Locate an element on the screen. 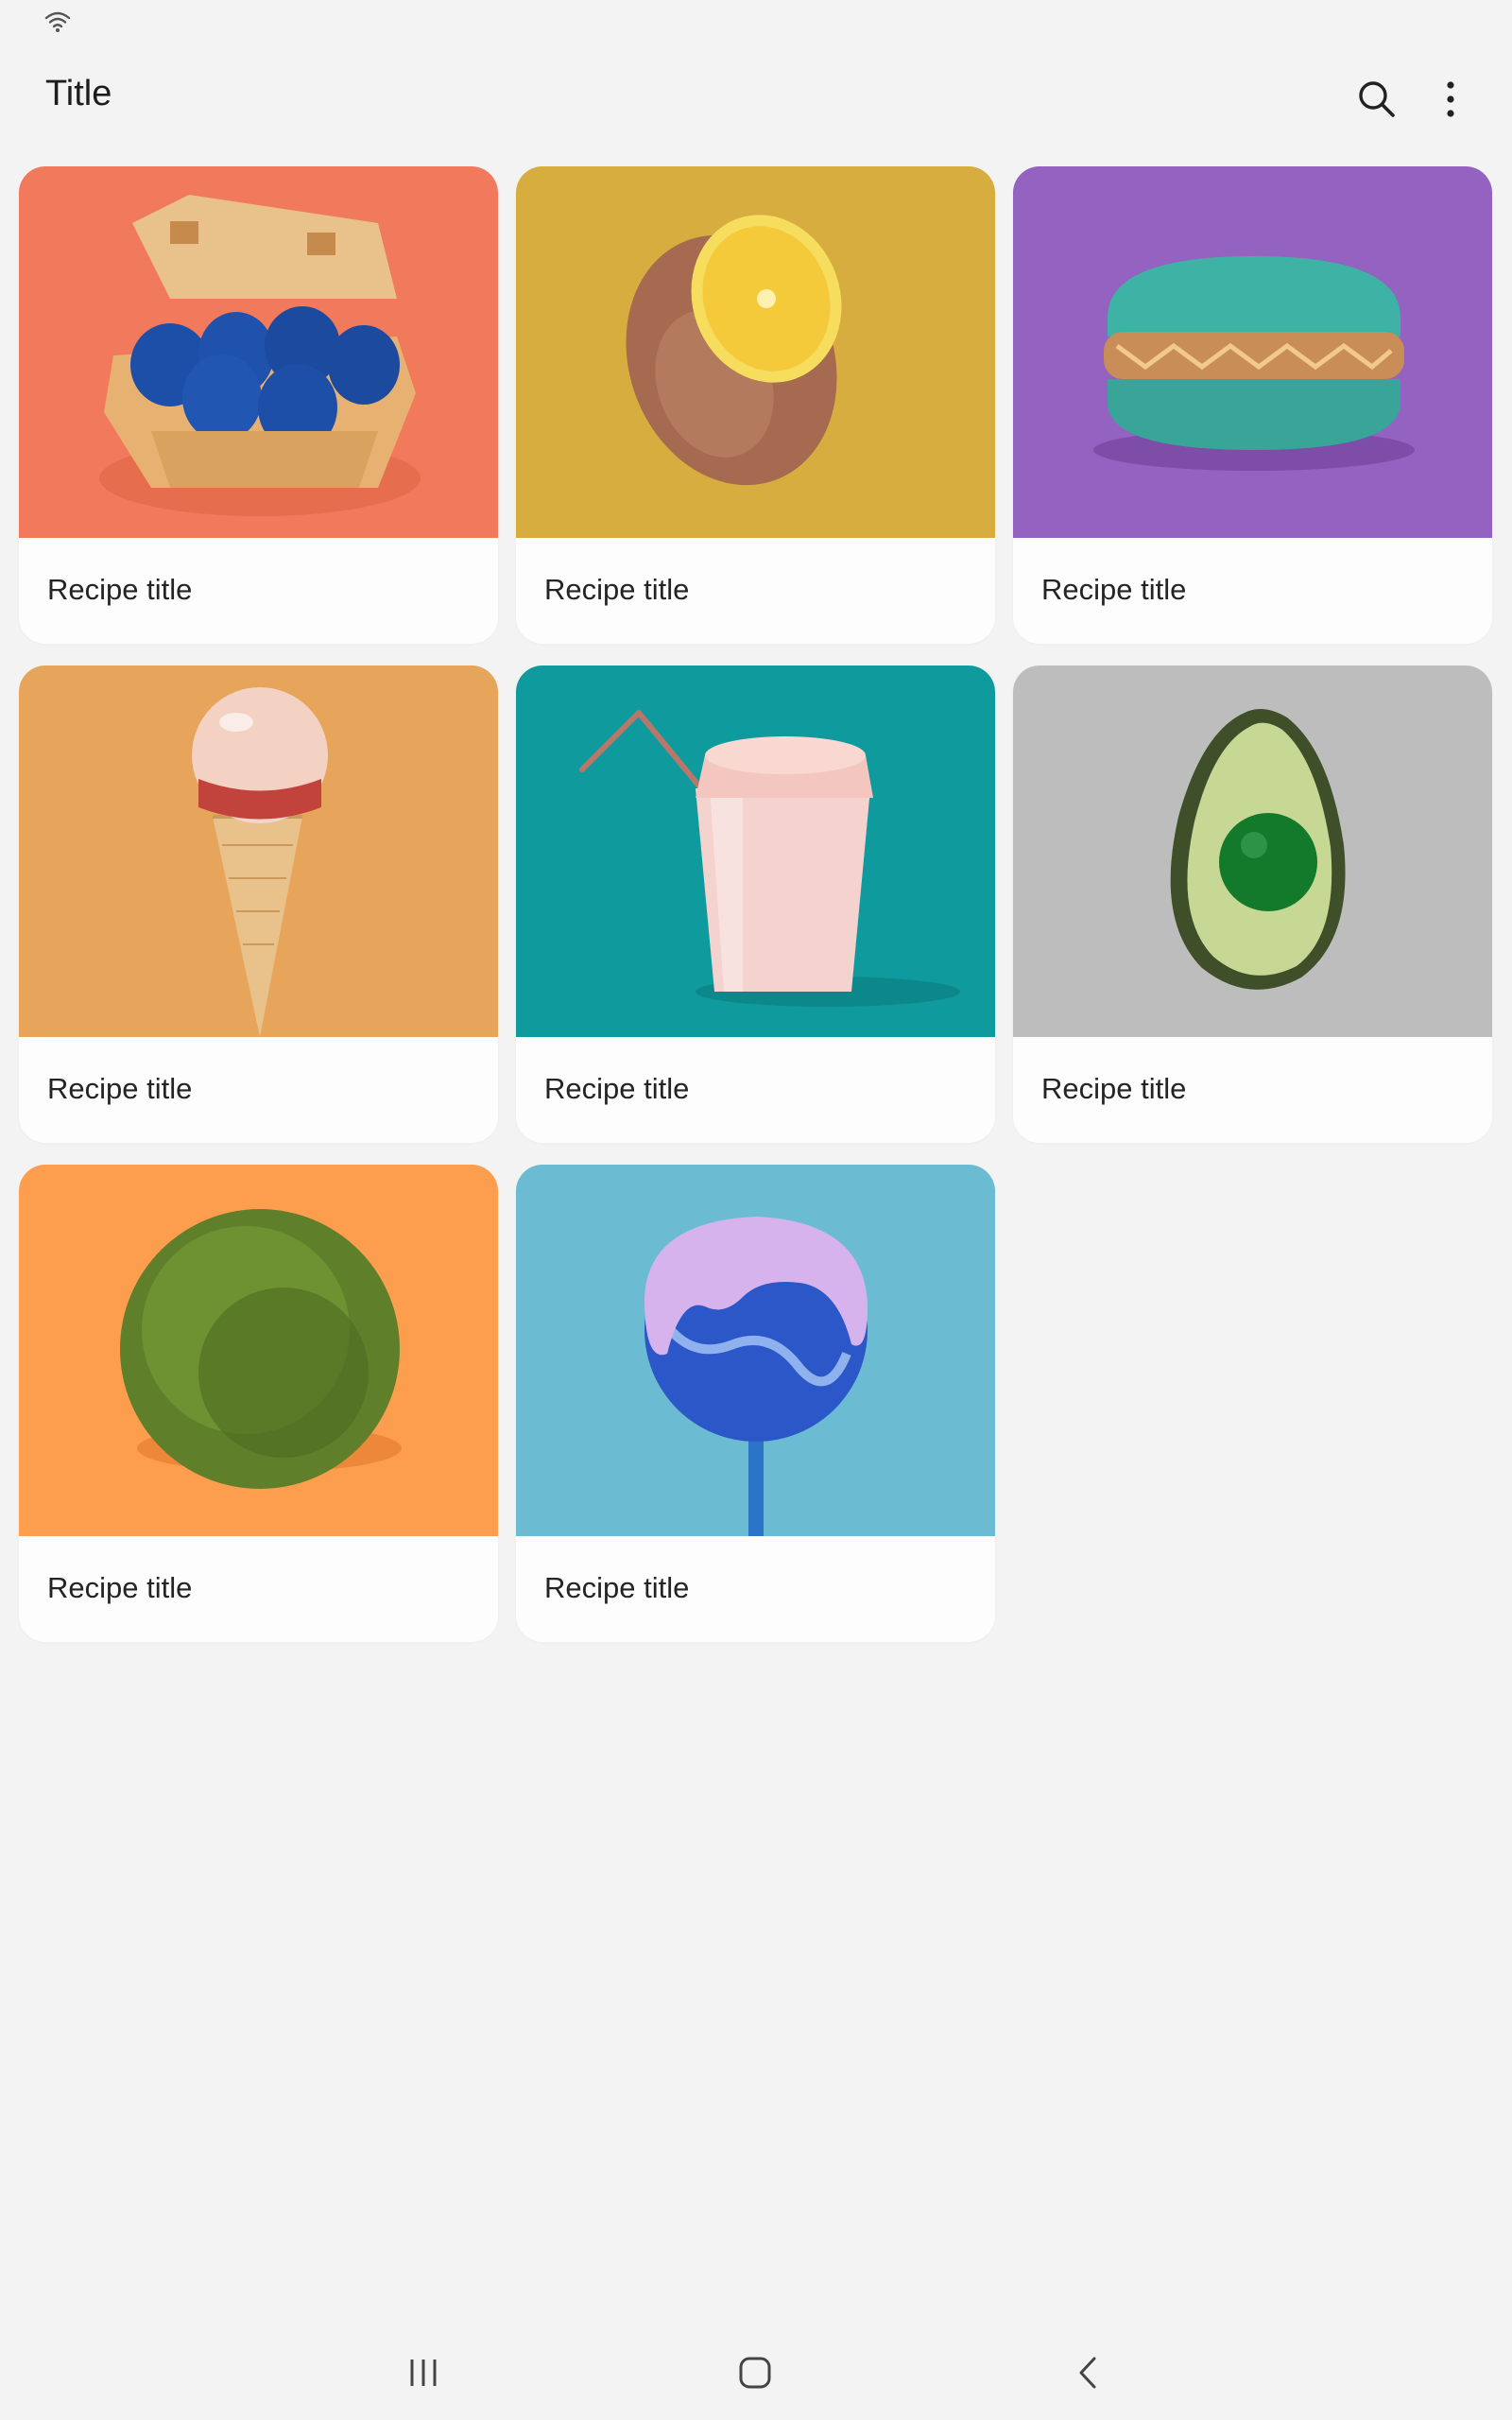  page-title: Title is located at coordinates (78, 93).